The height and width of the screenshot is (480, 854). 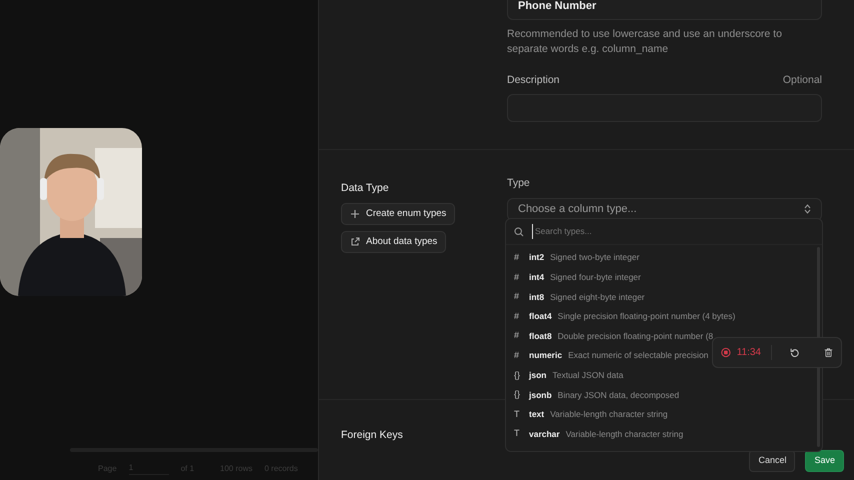 I want to click on type-name: float4, so click(x=540, y=316).